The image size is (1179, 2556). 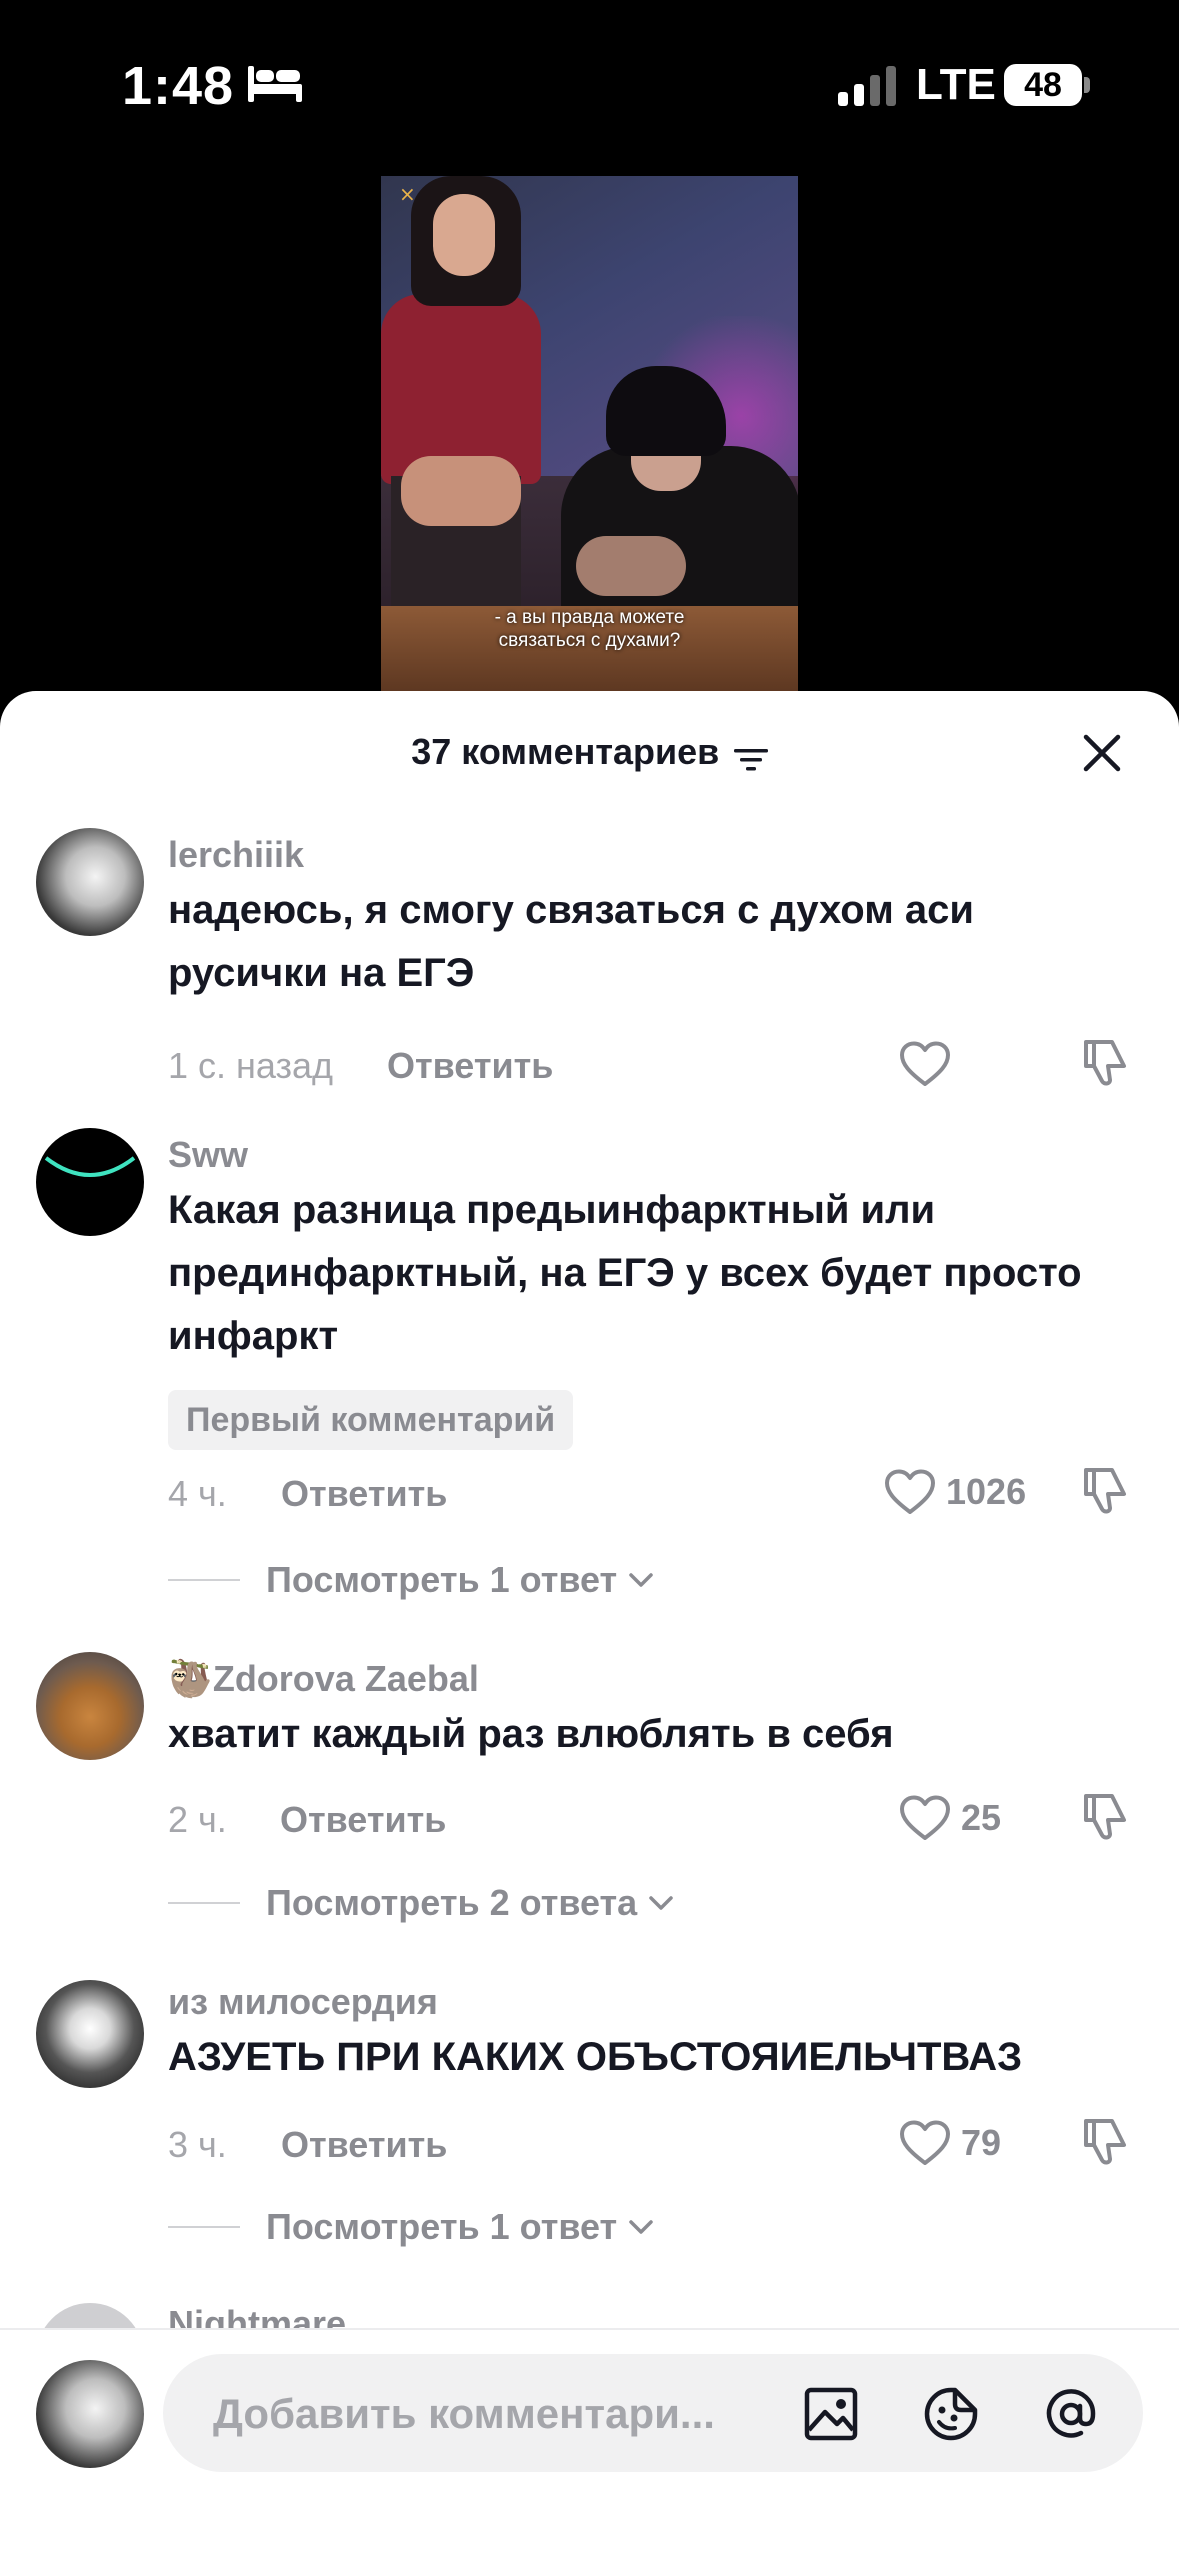 I want to click on comment-timestamp: 1 с. назад, so click(x=251, y=1065).